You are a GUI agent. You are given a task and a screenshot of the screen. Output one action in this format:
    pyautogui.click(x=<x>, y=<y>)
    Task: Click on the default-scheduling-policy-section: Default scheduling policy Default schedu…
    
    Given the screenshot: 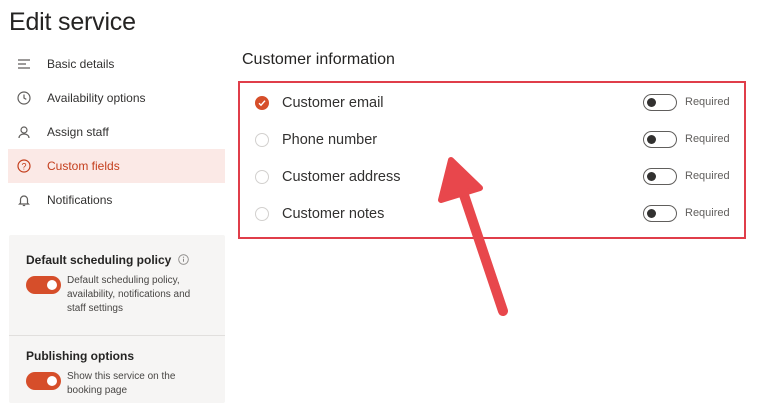 What is the action you would take?
    pyautogui.click(x=117, y=284)
    